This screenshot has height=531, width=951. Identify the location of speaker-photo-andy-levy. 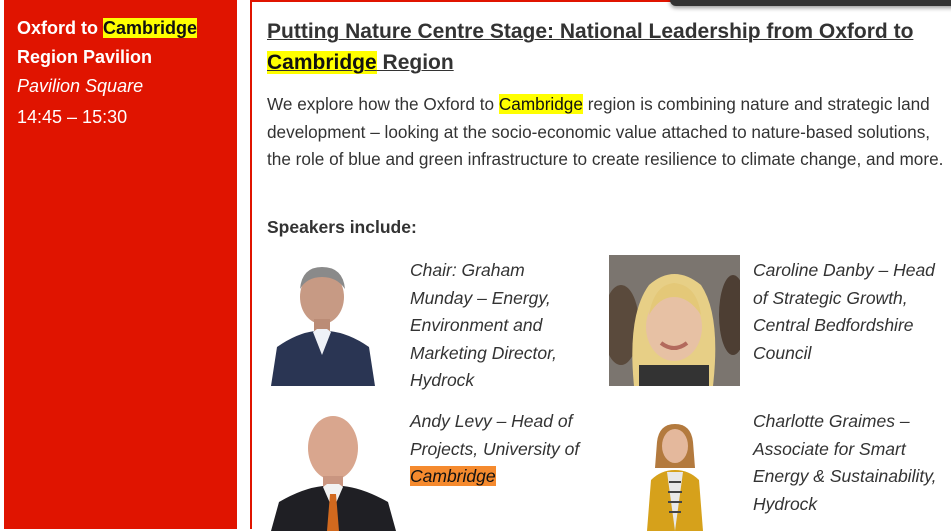
(333, 466).